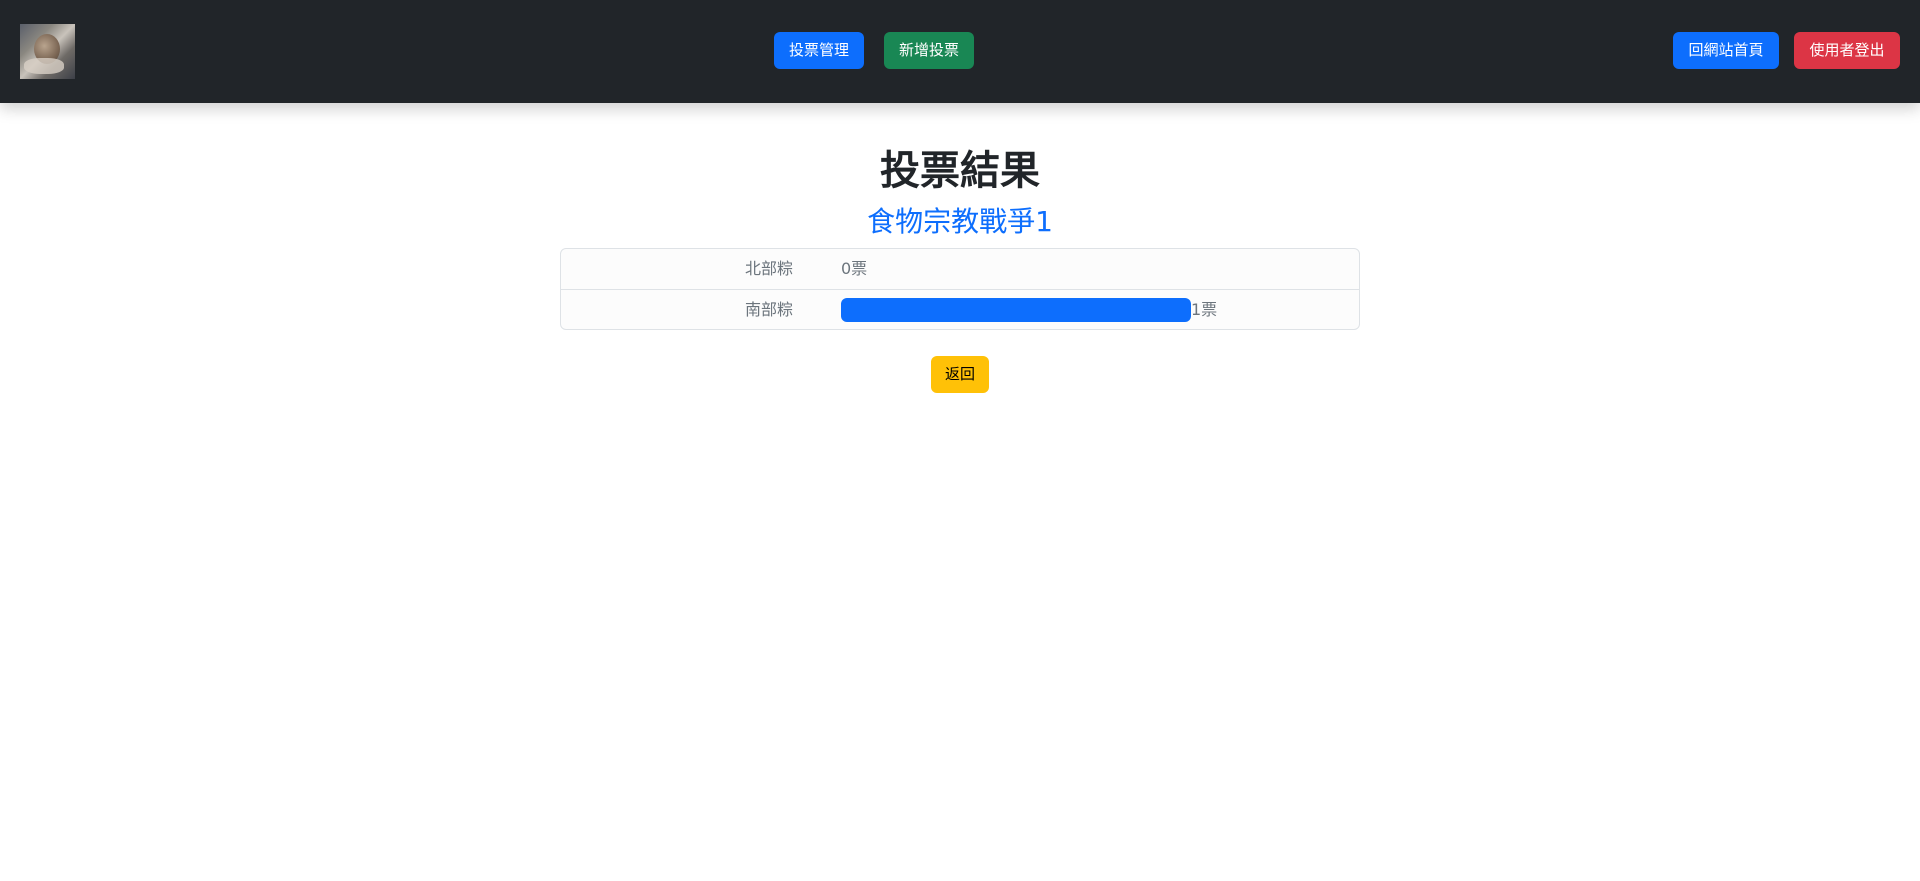 Image resolution: width=1920 pixels, height=881 pixels. What do you see at coordinates (768, 309) in the screenshot?
I see `option-label: 南部粽` at bounding box center [768, 309].